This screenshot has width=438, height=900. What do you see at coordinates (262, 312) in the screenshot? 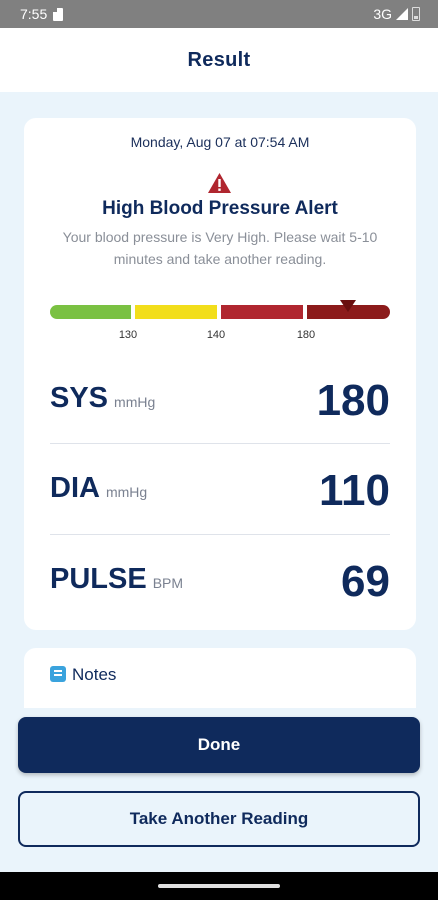
I see `scale-segment-high` at bounding box center [262, 312].